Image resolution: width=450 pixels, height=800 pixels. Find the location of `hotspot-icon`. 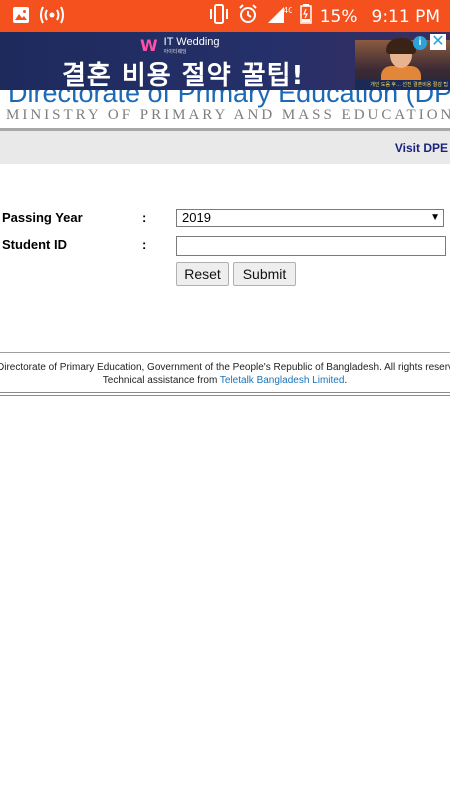

hotspot-icon is located at coordinates (52, 17).